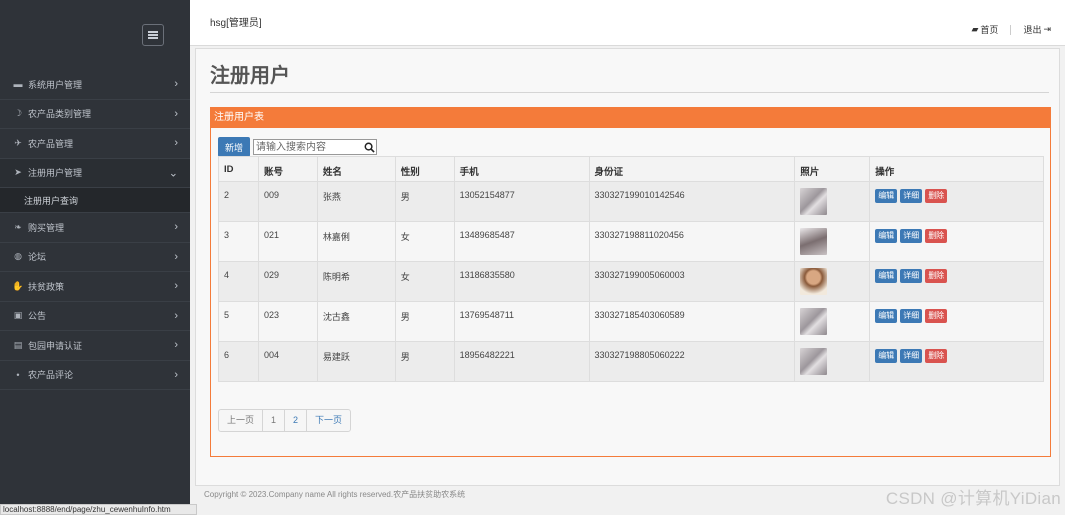 This screenshot has width=1065, height=515. What do you see at coordinates (95, 144) in the screenshot?
I see `sidebar-item-2: ✈ 农产品管理 ›` at bounding box center [95, 144].